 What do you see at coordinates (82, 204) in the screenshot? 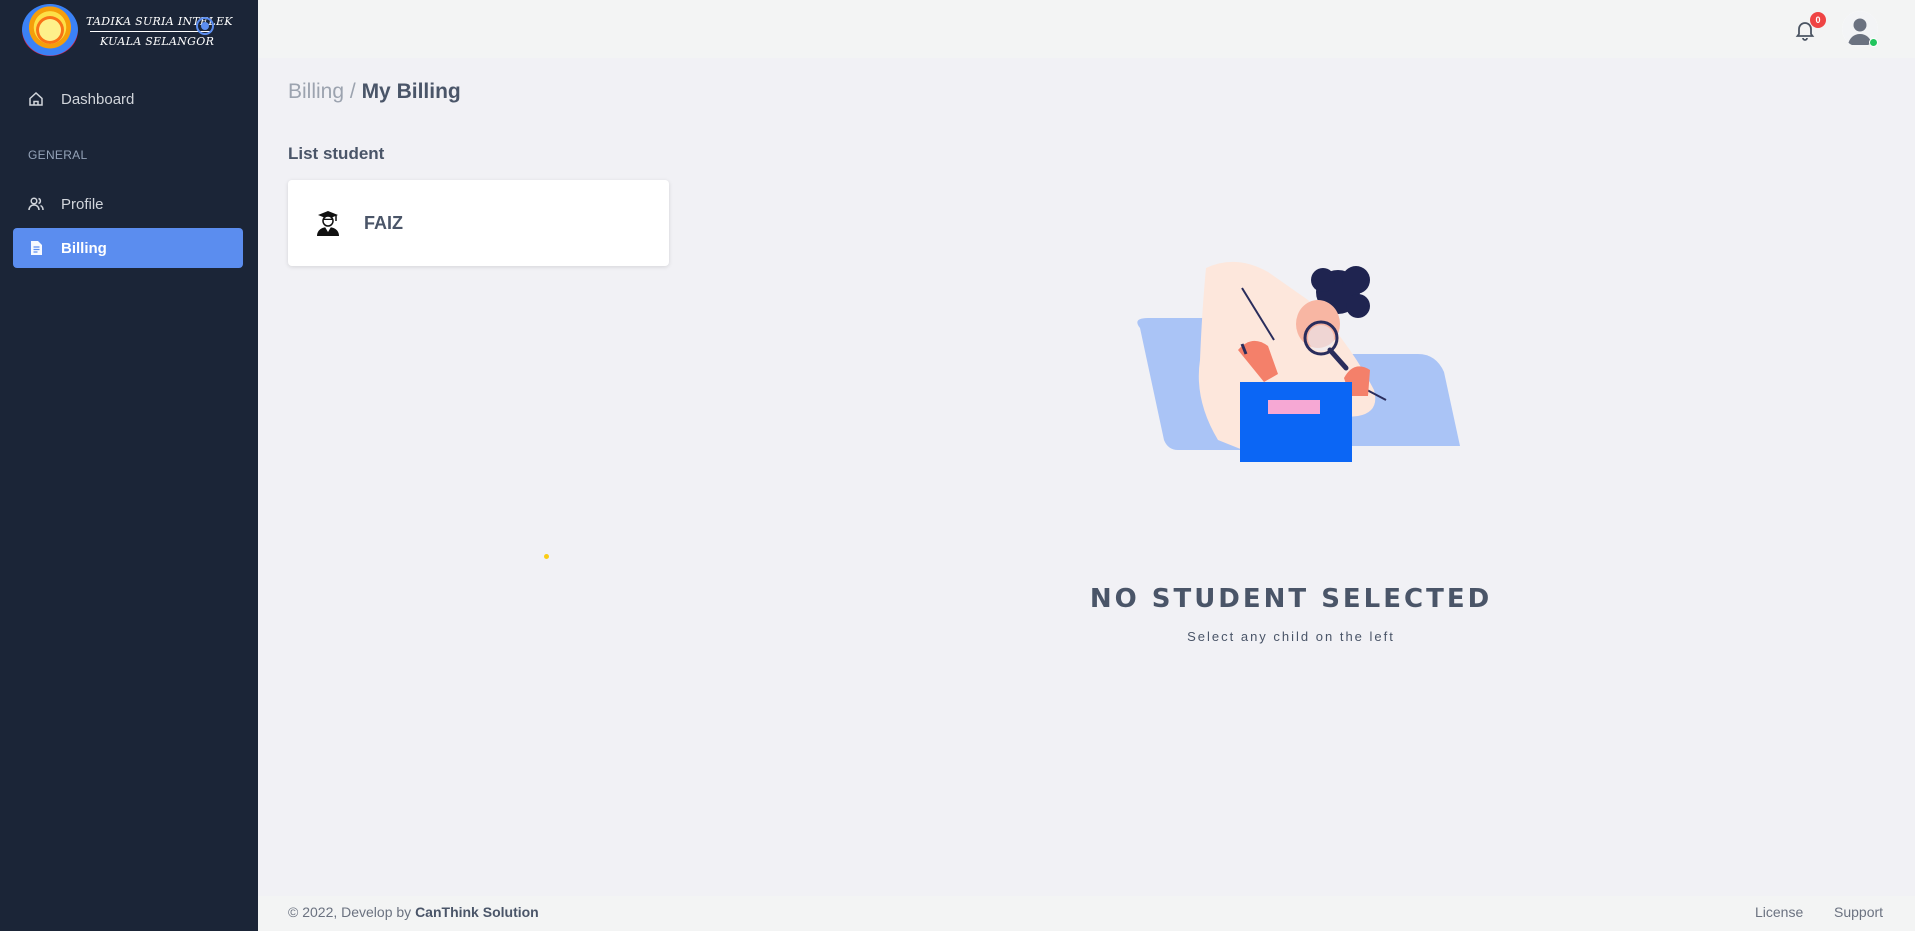
I see `sidebar-item-label: Profile` at bounding box center [82, 204].